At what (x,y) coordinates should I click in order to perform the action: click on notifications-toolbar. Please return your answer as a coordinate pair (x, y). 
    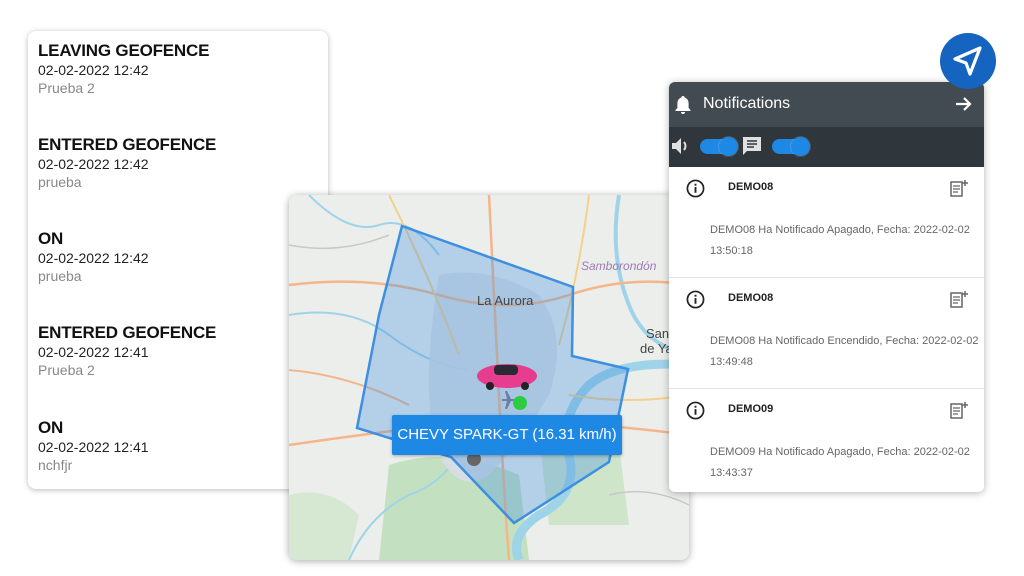
    Looking at the image, I should click on (826, 147).